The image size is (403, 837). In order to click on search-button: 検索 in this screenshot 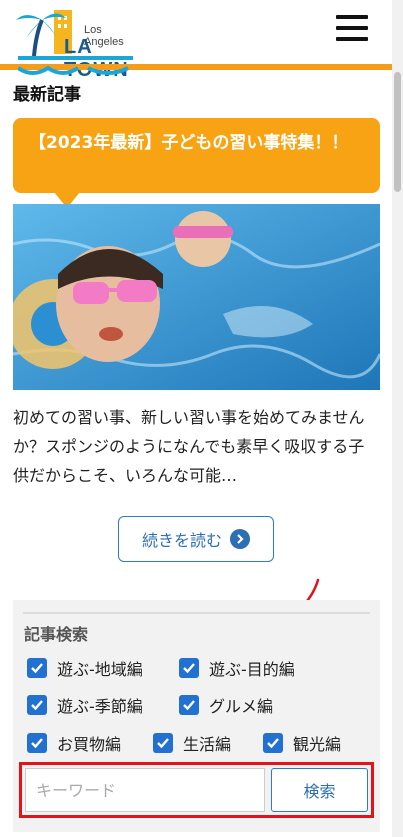, I will do `click(319, 790)`.